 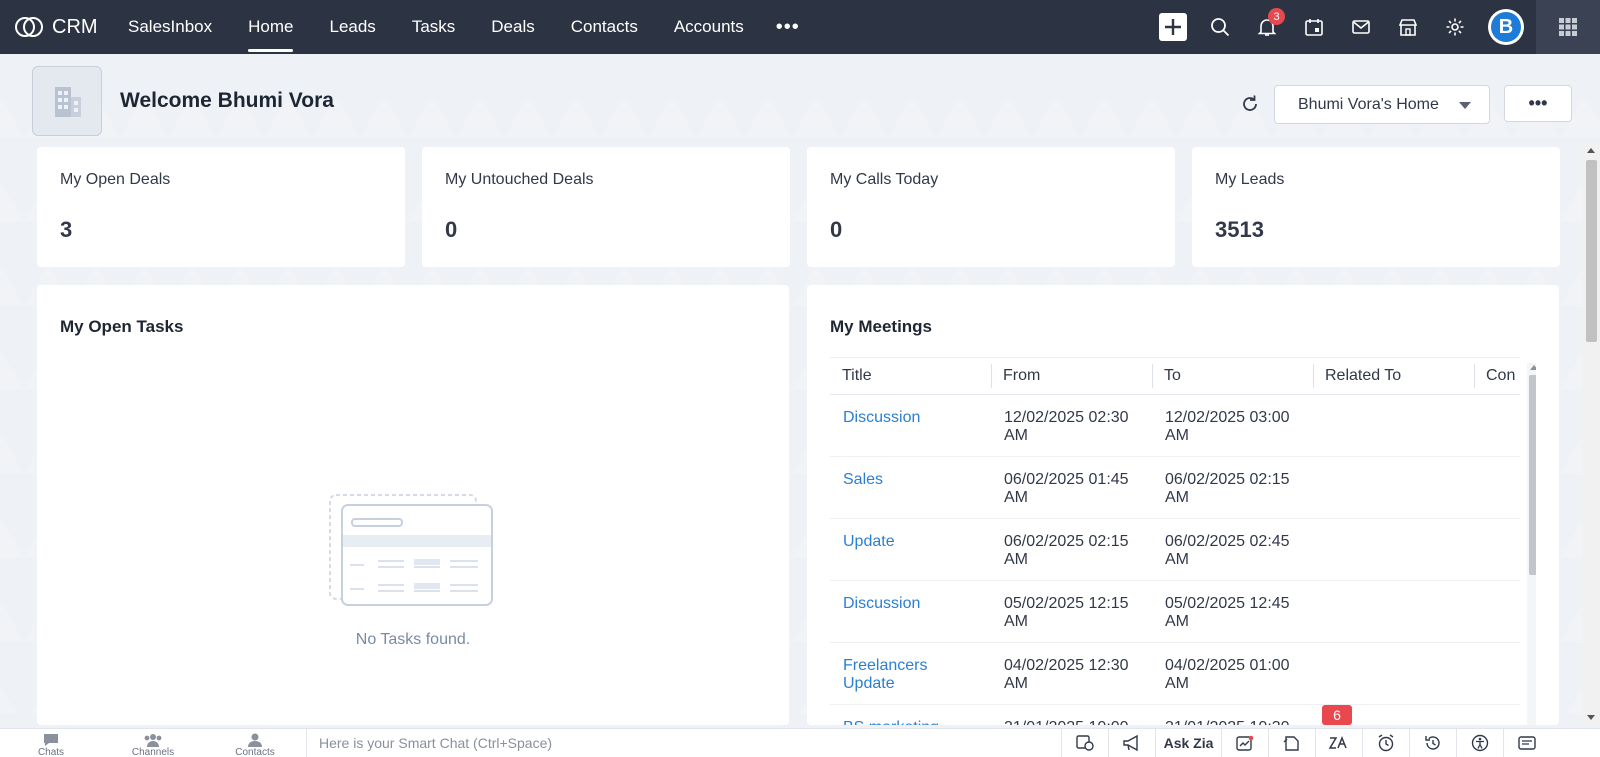 What do you see at coordinates (352, 27) in the screenshot?
I see `tab-leads: Leads` at bounding box center [352, 27].